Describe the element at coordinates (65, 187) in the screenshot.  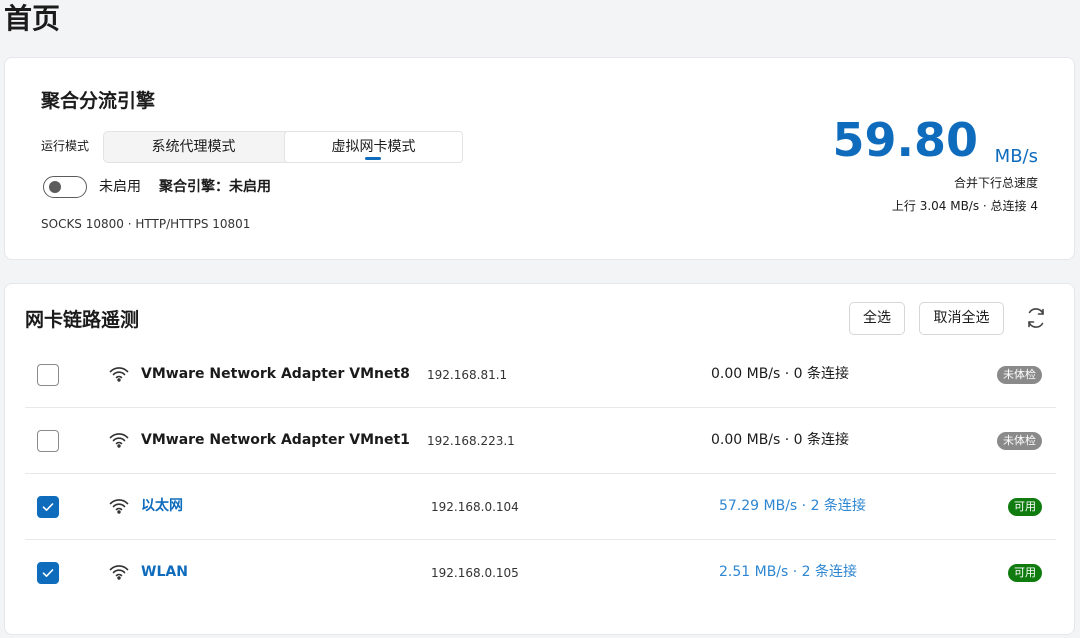
I see `engine-toggle` at that location.